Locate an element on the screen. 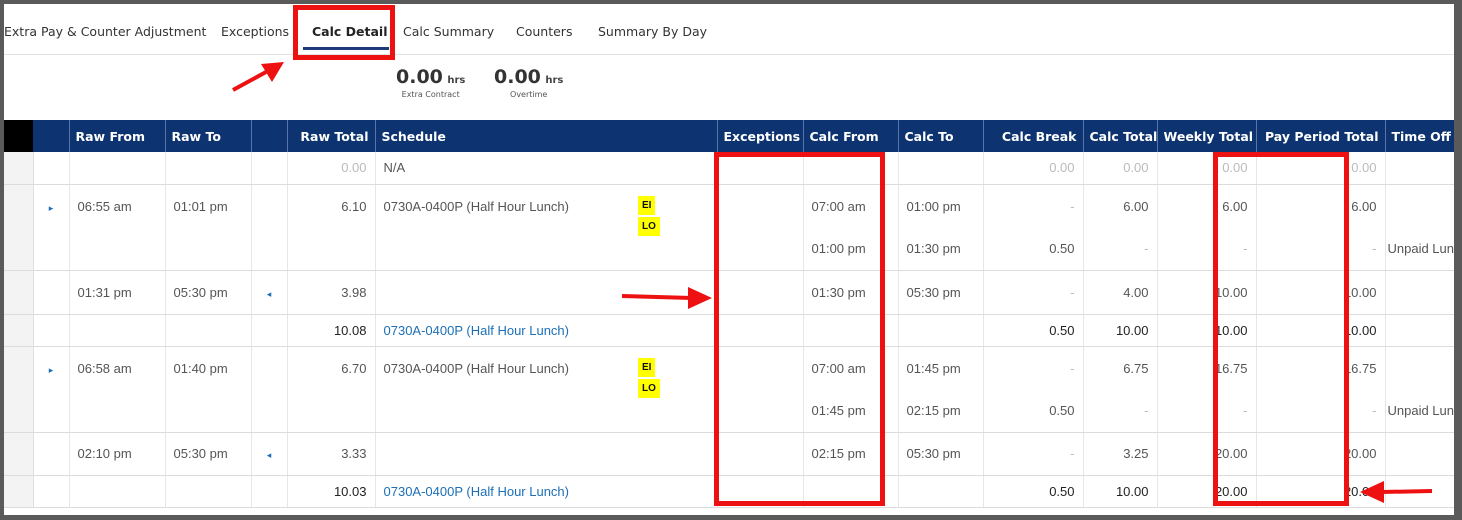 This screenshot has width=1462, height=520. overtime-summary: 0.00 hrs Overtime is located at coordinates (528, 82).